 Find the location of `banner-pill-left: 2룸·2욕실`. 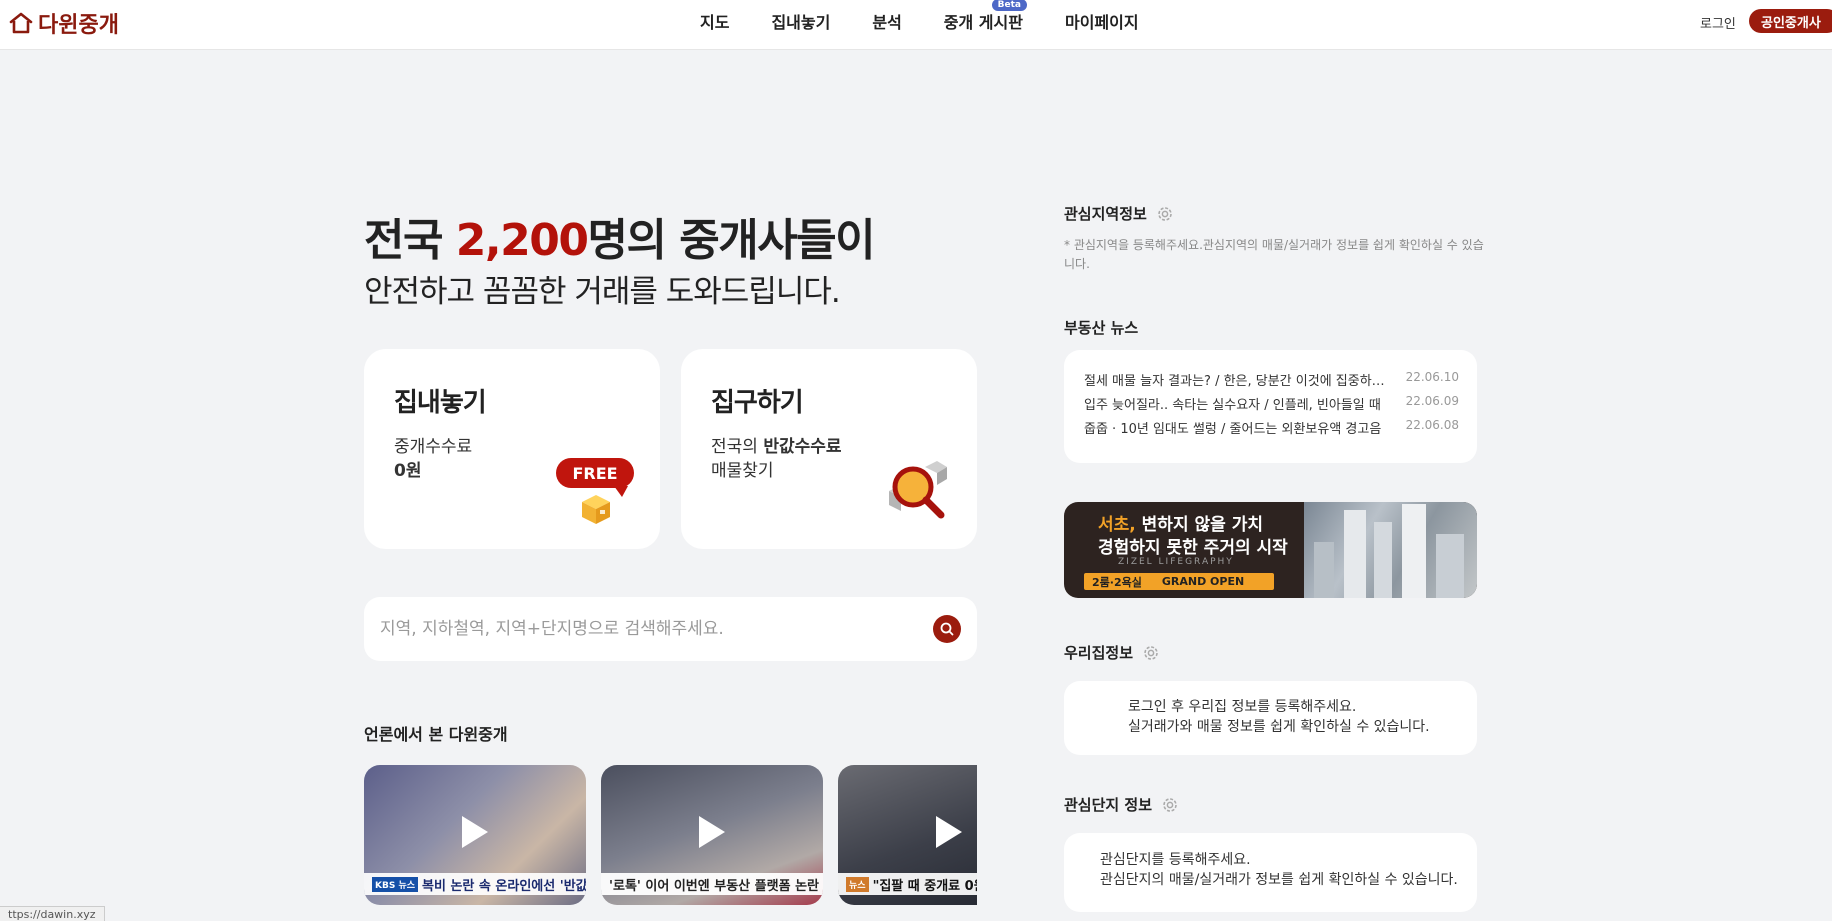

banner-pill-left: 2룸·2욕실 is located at coordinates (1117, 582).